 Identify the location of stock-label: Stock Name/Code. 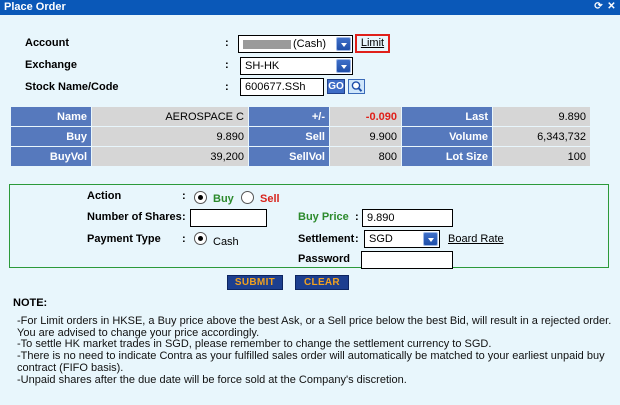
(72, 87).